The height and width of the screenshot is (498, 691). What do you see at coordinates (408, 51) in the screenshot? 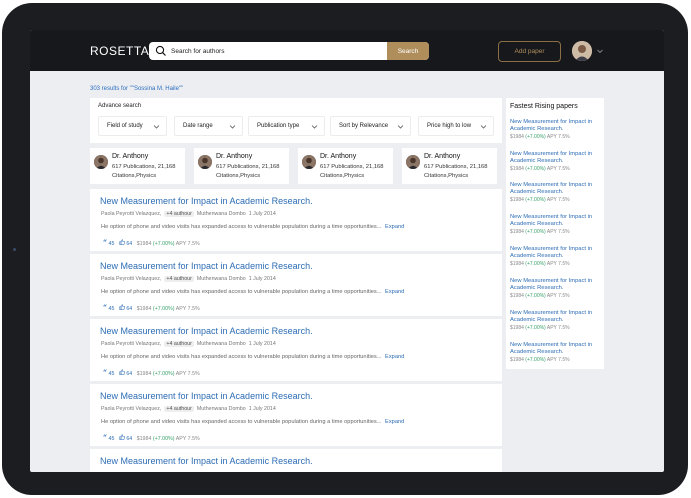
I see `search-button: Search` at bounding box center [408, 51].